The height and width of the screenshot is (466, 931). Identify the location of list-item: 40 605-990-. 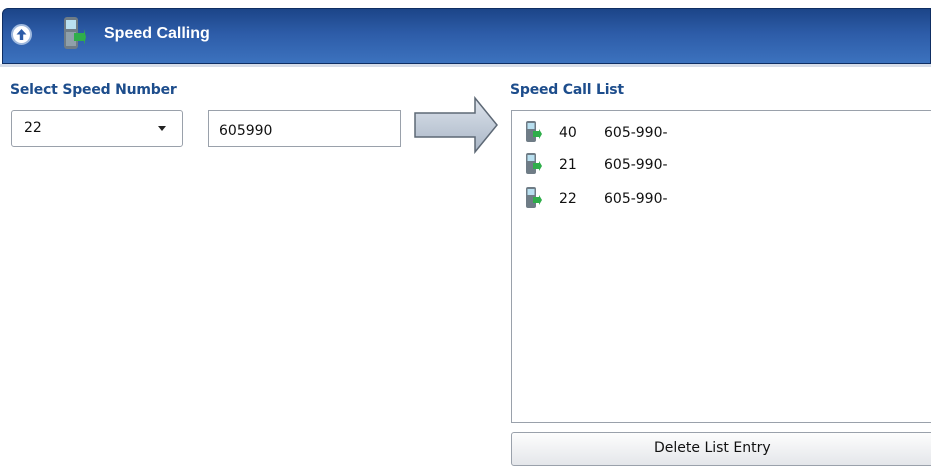
(629, 133).